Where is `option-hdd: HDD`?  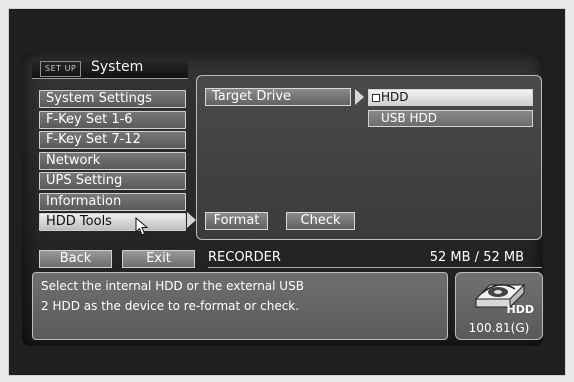 option-hdd: HDD is located at coordinates (450, 97).